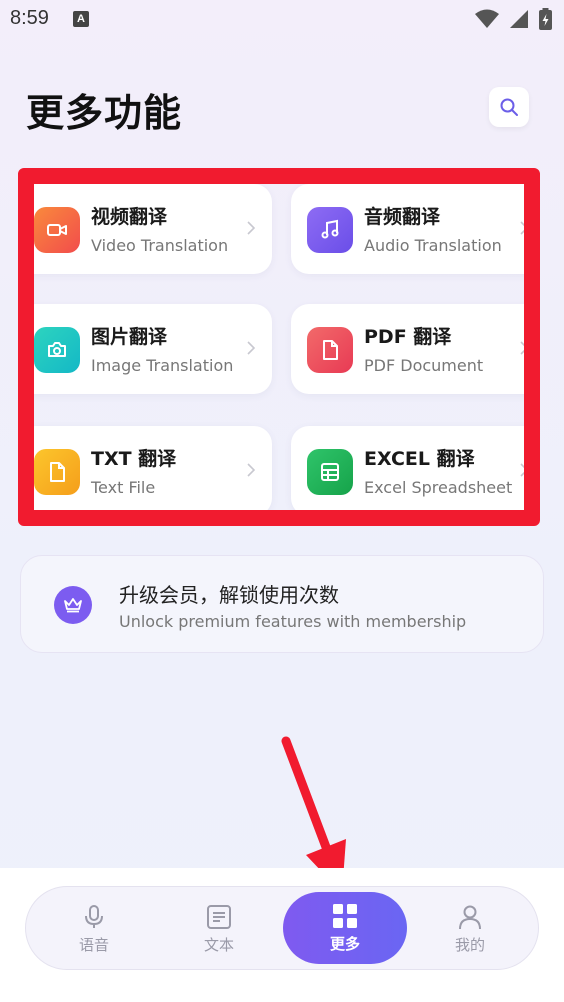 This screenshot has height=1002, width=564. I want to click on feature-title: TXT 翻译, so click(134, 459).